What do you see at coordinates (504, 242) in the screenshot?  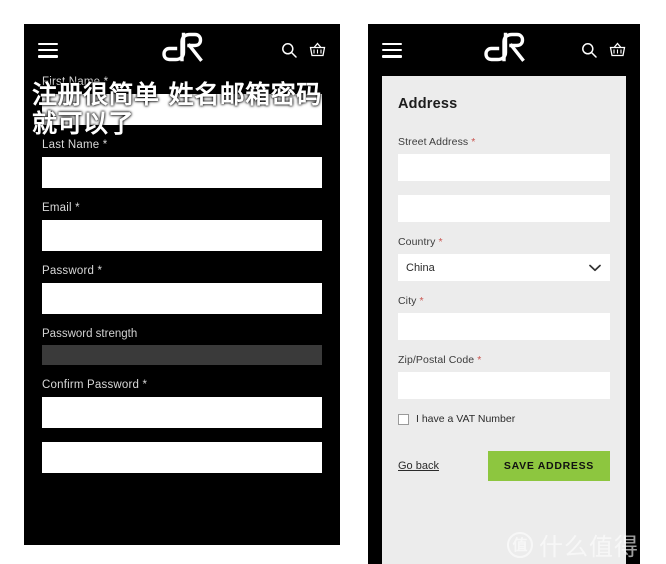 I see `country-label: Country *` at bounding box center [504, 242].